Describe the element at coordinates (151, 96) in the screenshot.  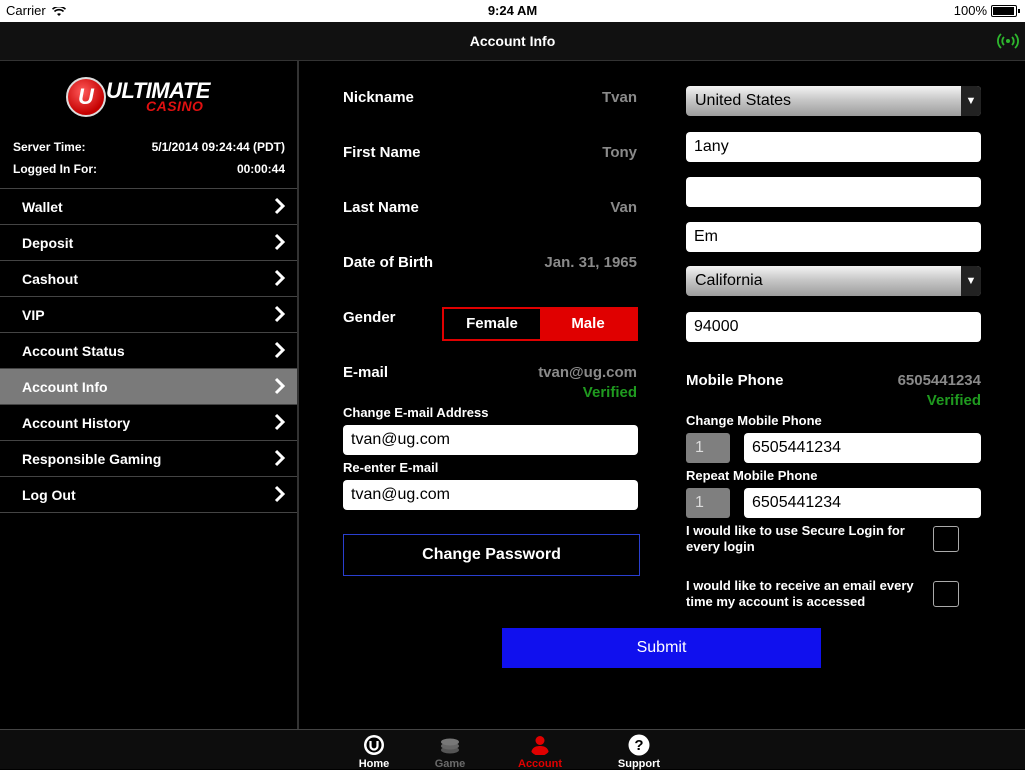
I see `ultimate-casino-logo: U ULTIMATE CASINO` at that location.